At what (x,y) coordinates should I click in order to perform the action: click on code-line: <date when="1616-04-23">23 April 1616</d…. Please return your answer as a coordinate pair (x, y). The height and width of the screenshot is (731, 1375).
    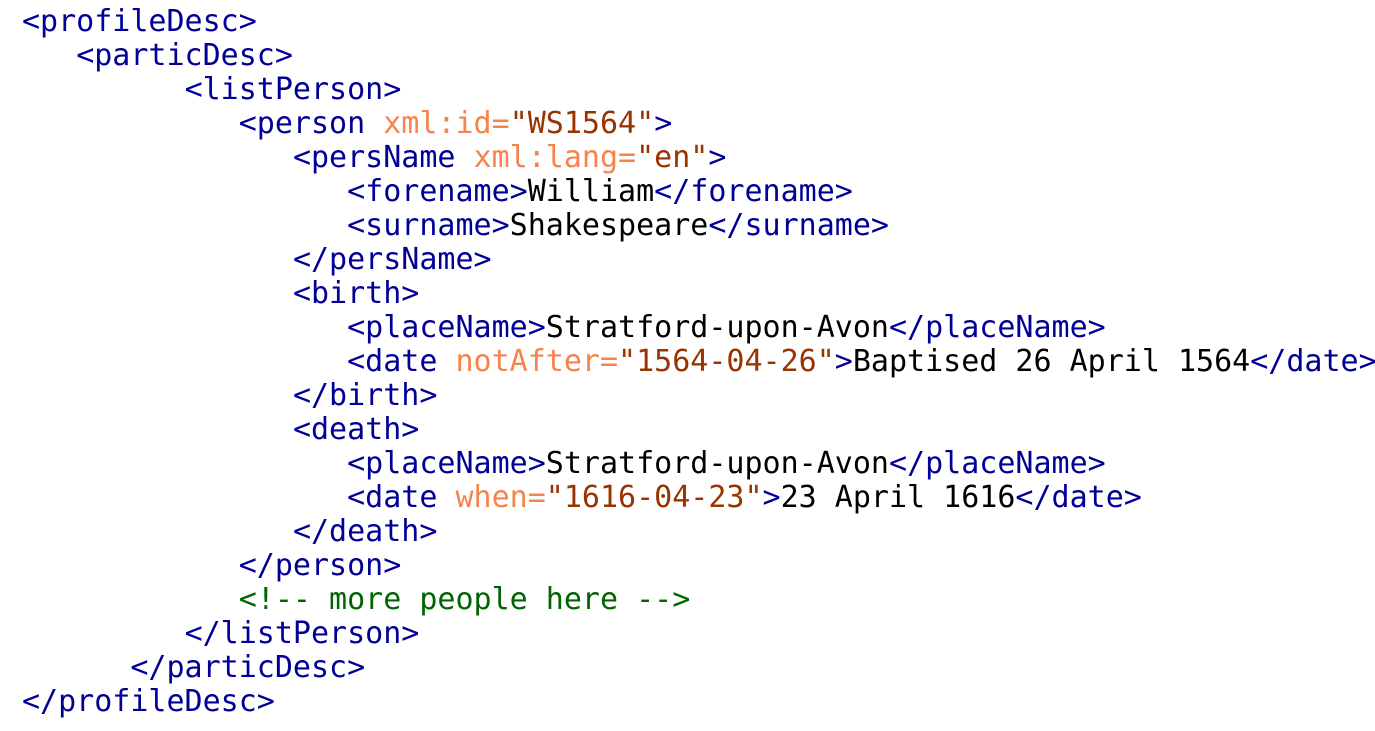
    Looking at the image, I should click on (698, 498).